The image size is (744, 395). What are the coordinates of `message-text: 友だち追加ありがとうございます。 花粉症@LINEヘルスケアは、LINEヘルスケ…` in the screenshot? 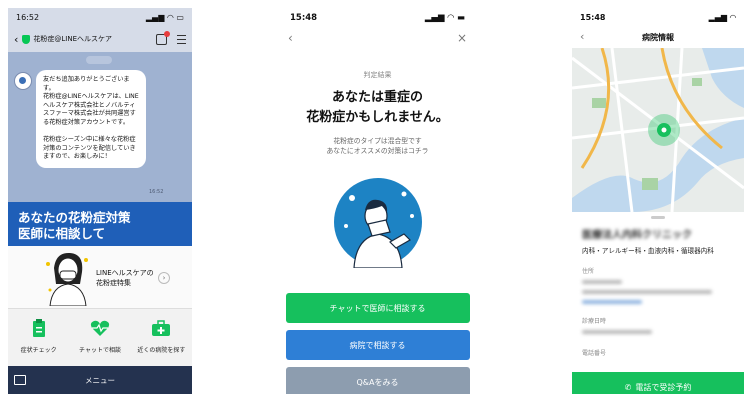 It's located at (91, 118).